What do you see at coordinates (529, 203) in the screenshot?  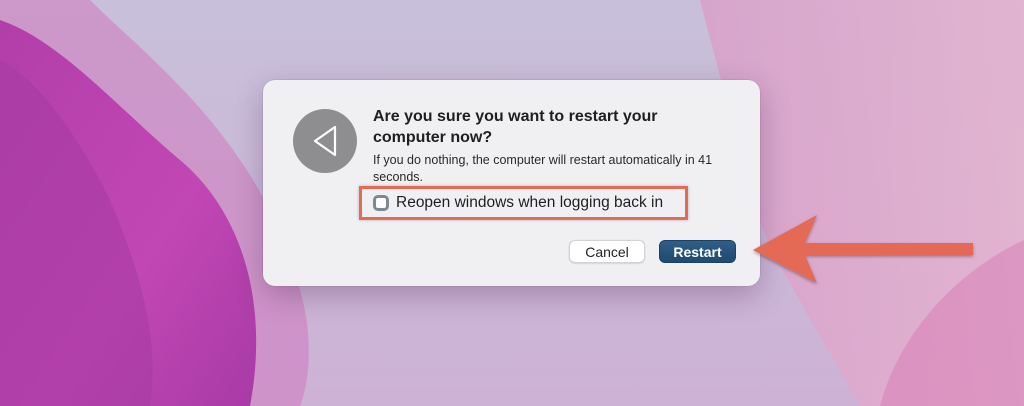 I see `reopen-windows-label: Reopen windows when logging back in` at bounding box center [529, 203].